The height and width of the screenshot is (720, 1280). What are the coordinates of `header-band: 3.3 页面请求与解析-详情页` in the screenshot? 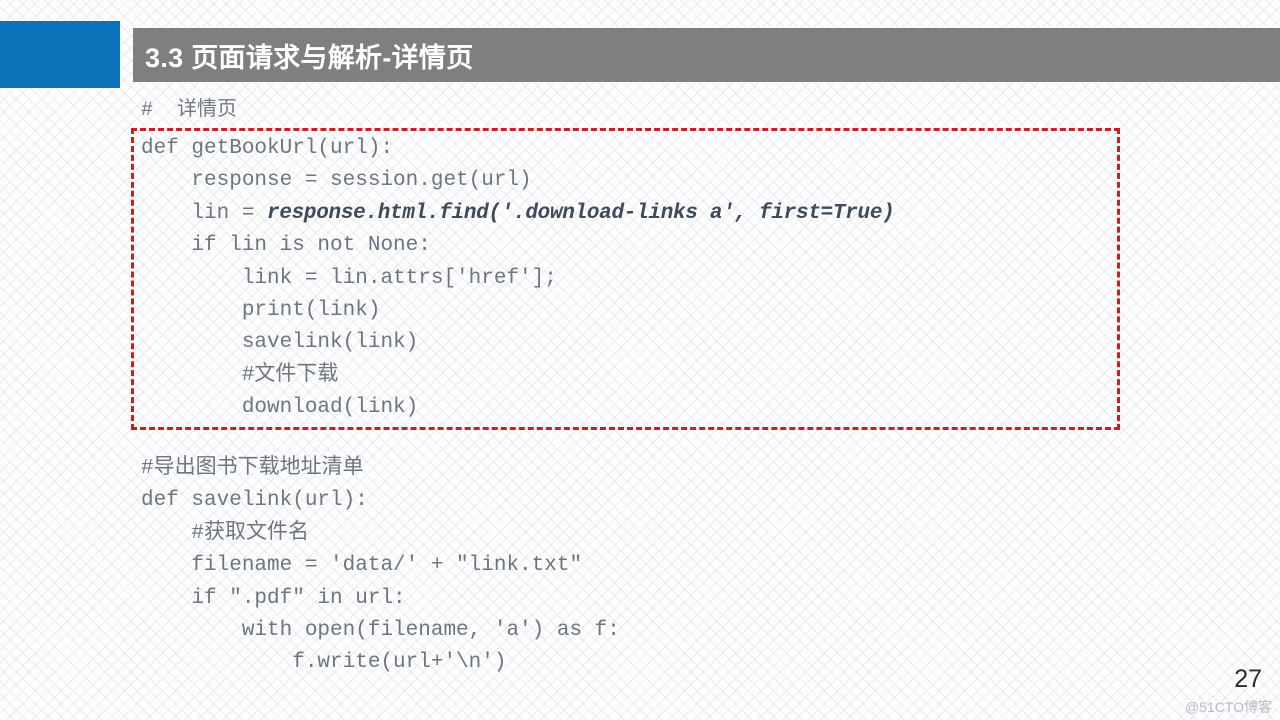 It's located at (706, 55).